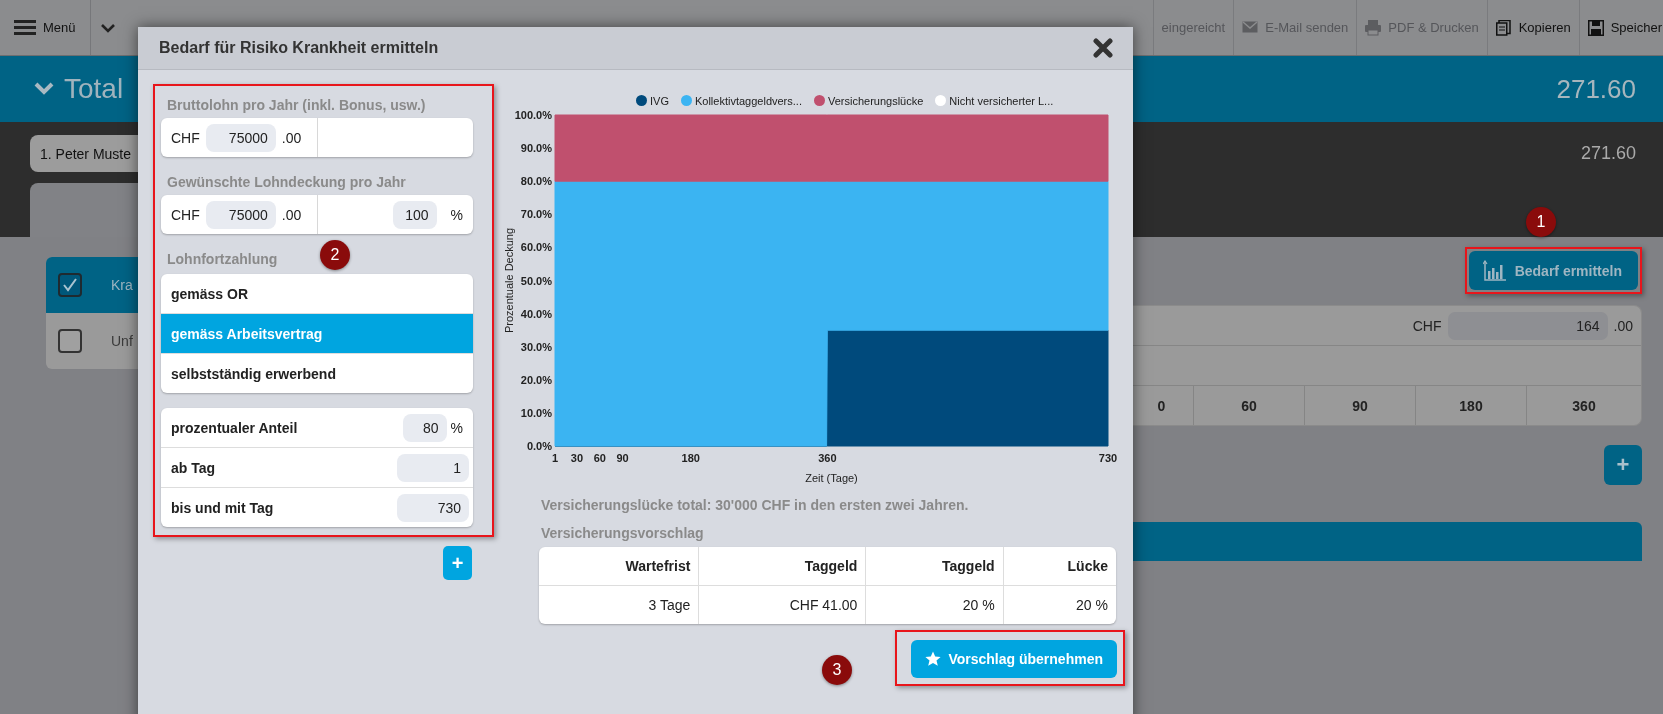  Describe the element at coordinates (94, 89) in the screenshot. I see `page-title: Total` at that location.